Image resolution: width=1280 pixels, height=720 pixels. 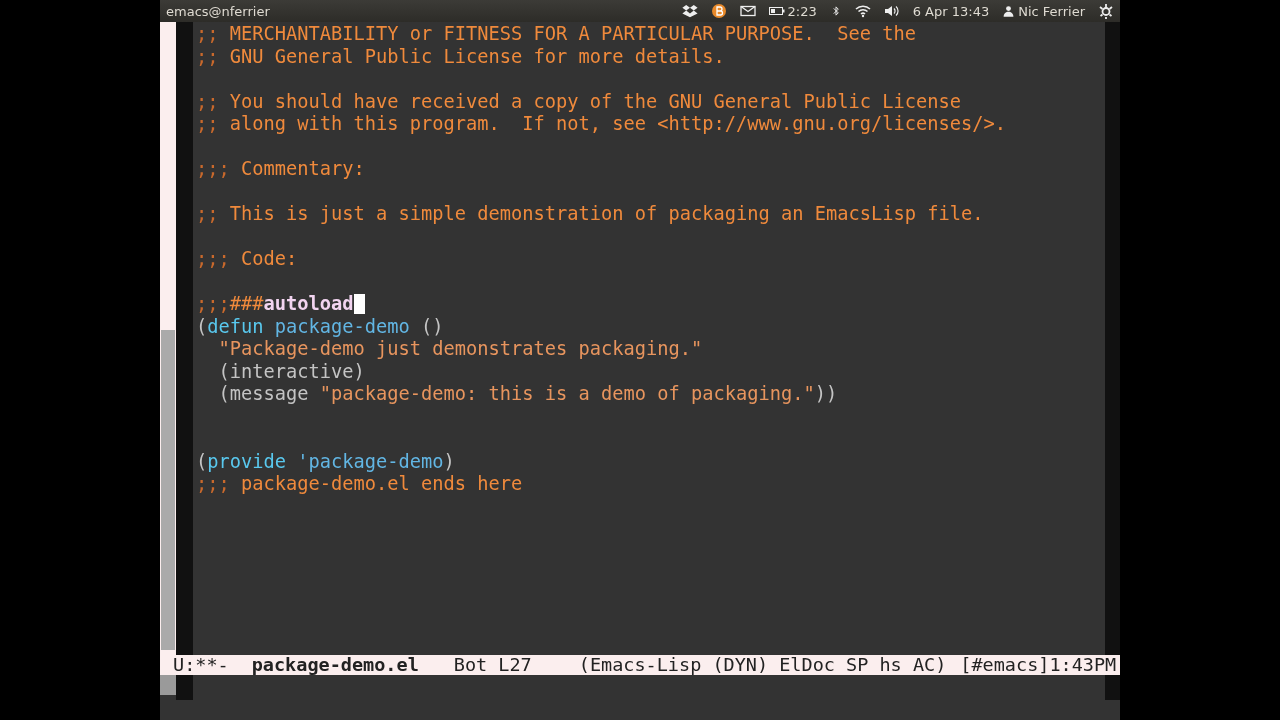 I want to click on clock: 6 Apr 13:43, so click(x=951, y=11).